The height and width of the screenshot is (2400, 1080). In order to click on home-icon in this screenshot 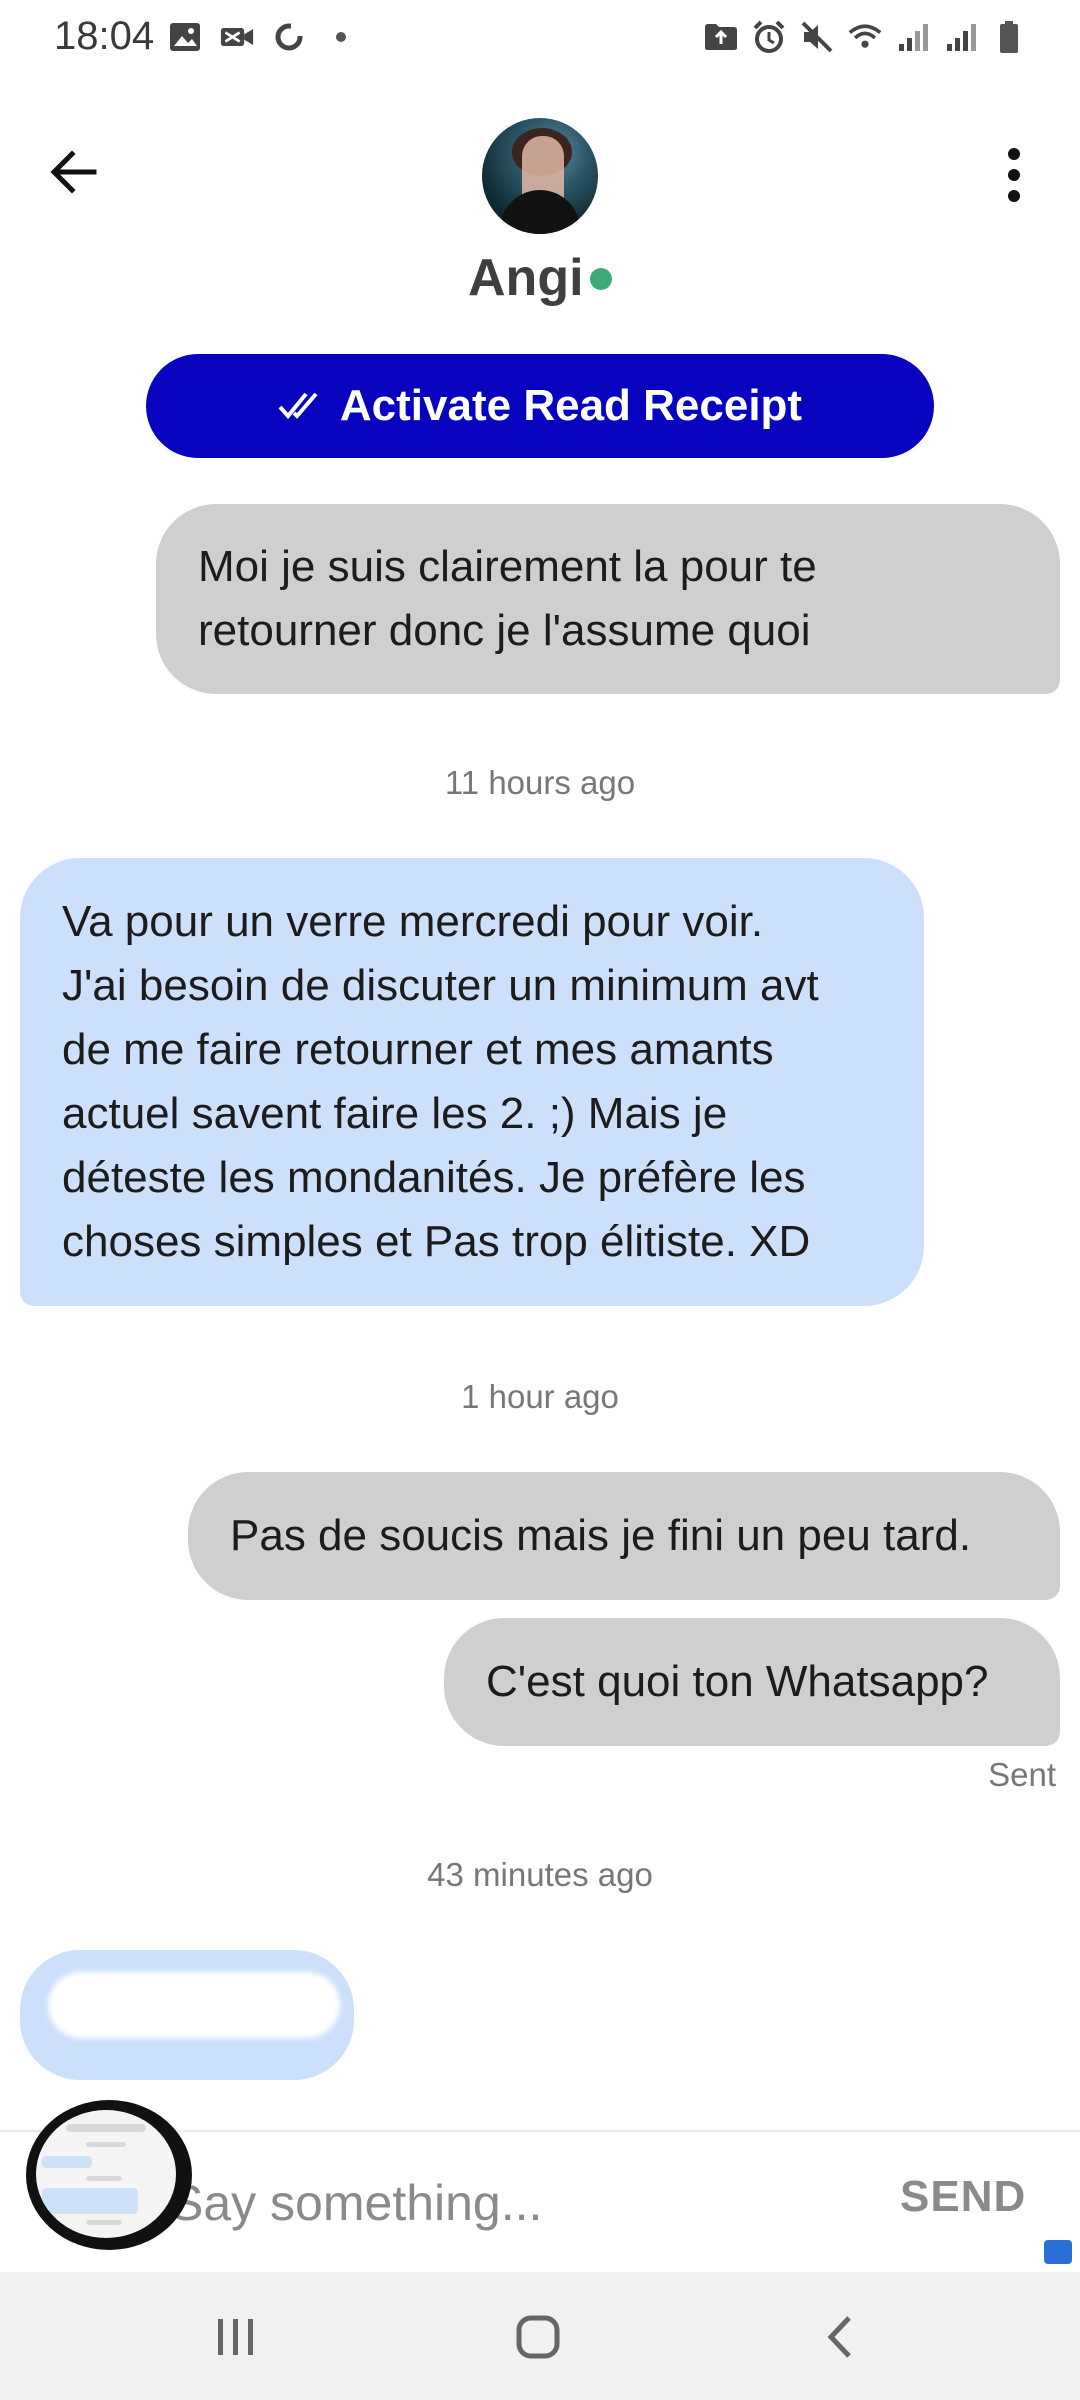, I will do `click(538, 2337)`.